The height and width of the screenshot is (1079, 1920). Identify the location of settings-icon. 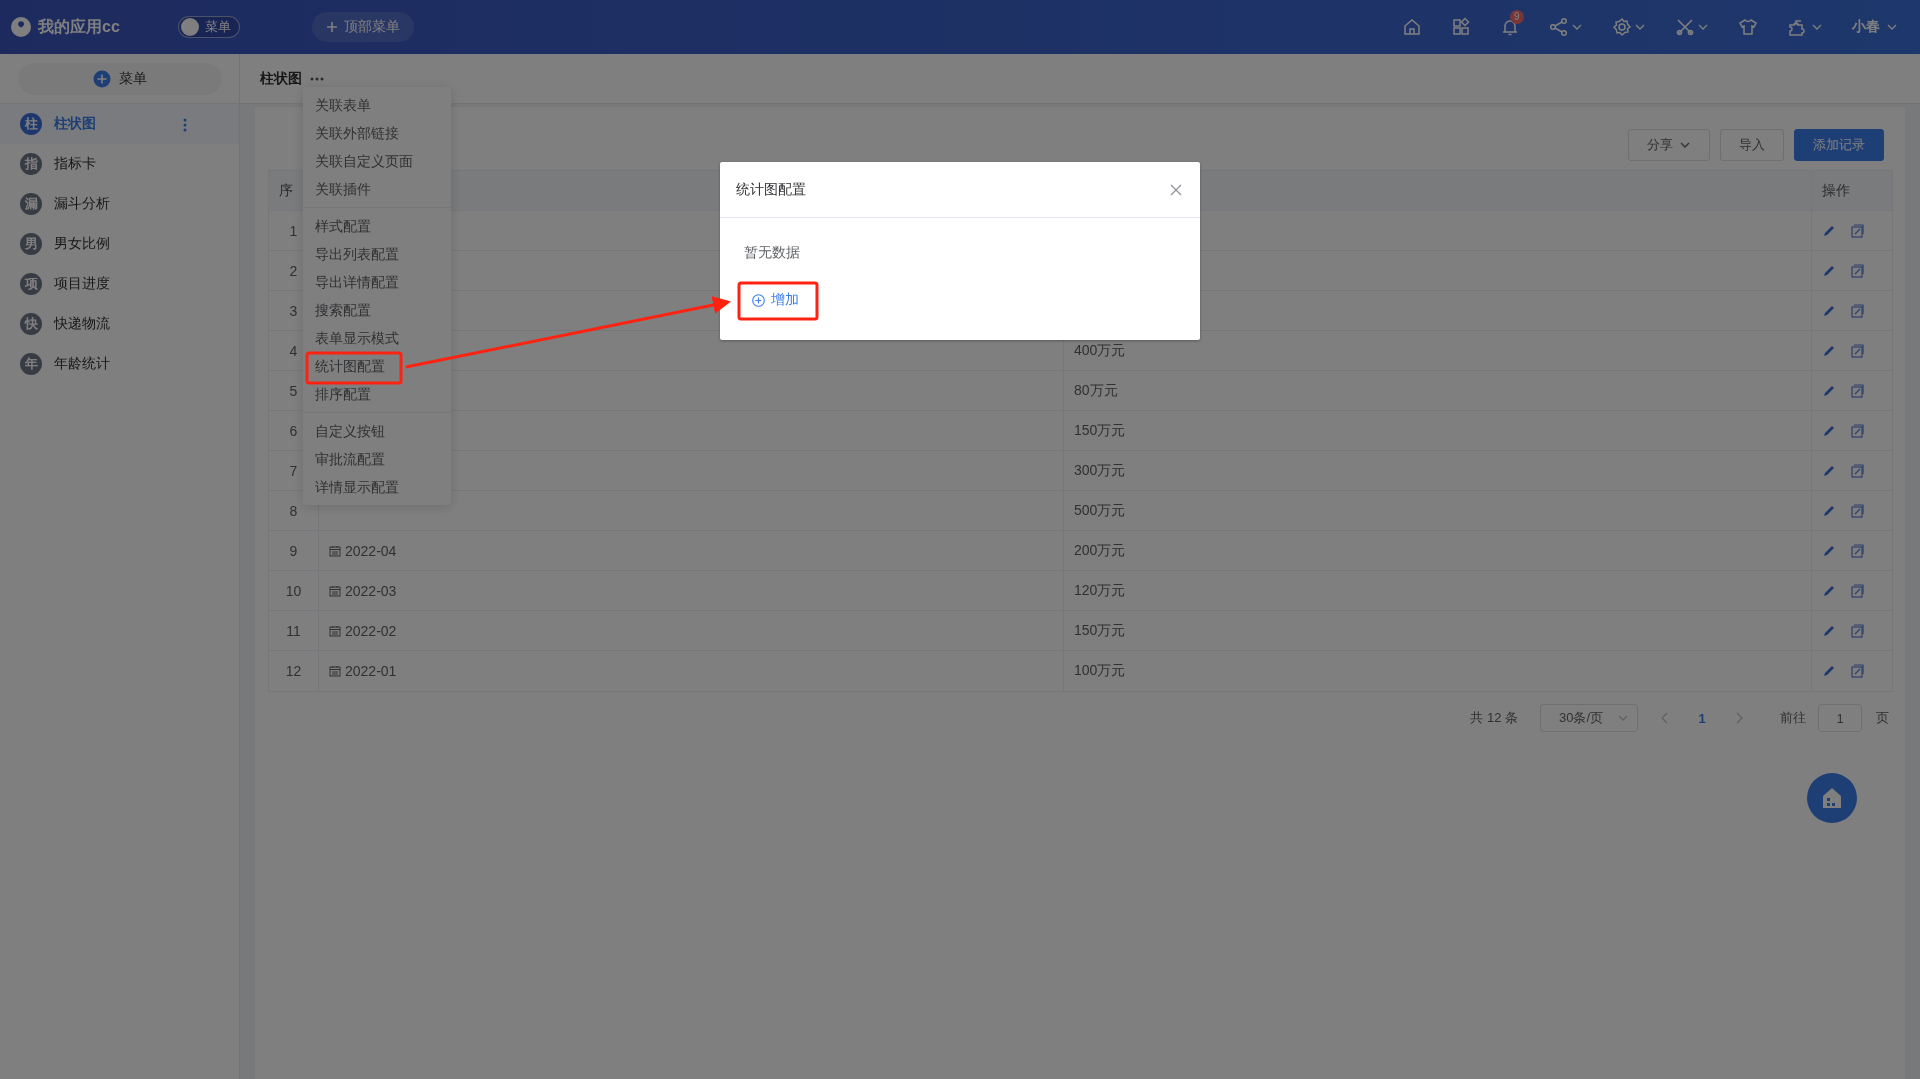
(1622, 27).